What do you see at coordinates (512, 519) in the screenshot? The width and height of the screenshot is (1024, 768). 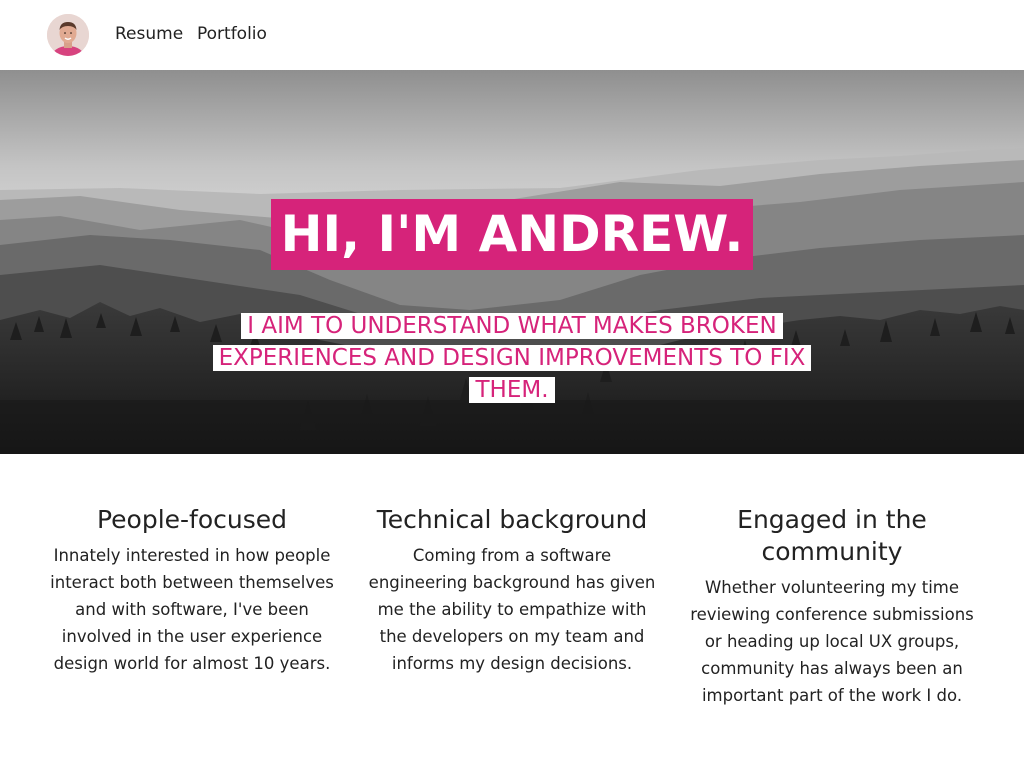 I see `feature-title: Technical background` at bounding box center [512, 519].